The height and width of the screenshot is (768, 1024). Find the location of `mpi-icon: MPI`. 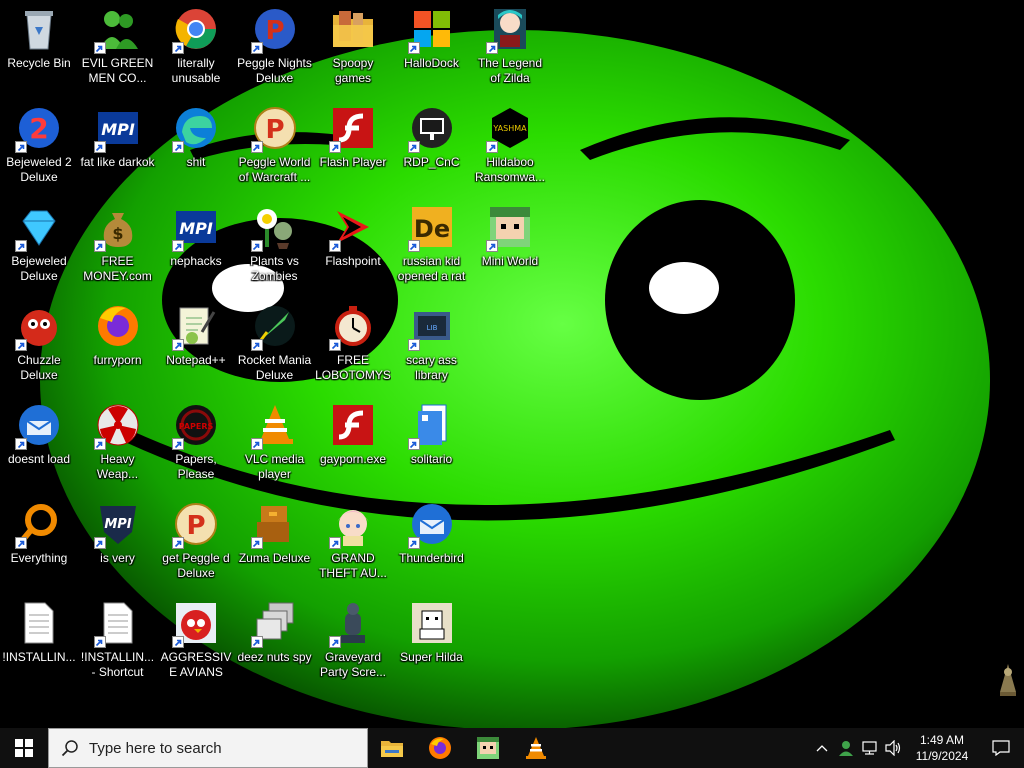

mpi-icon: MPI is located at coordinates (117, 128).